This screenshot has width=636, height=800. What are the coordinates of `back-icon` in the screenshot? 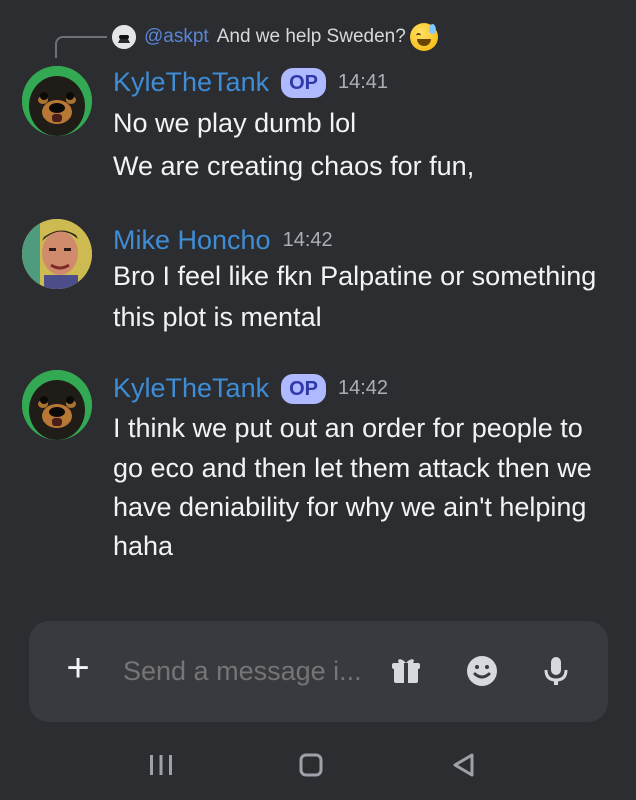 It's located at (463, 765).